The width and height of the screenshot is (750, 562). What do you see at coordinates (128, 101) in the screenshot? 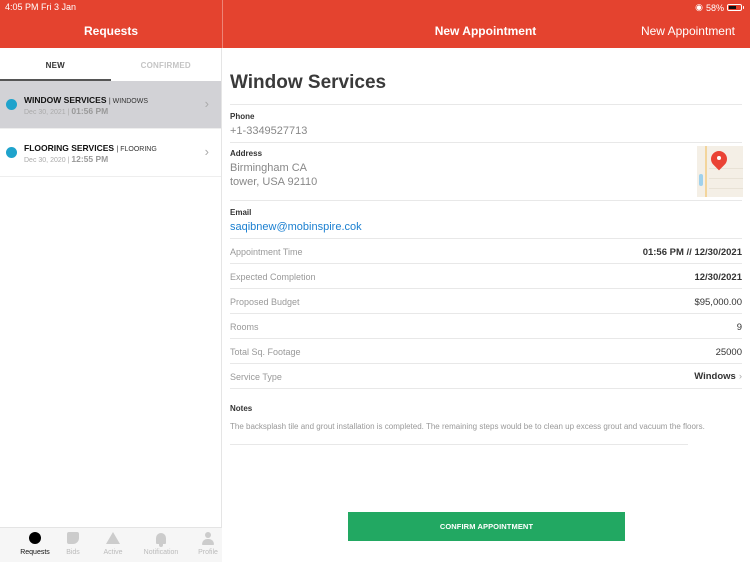
I see `request-category: | WINDOWS` at bounding box center [128, 101].